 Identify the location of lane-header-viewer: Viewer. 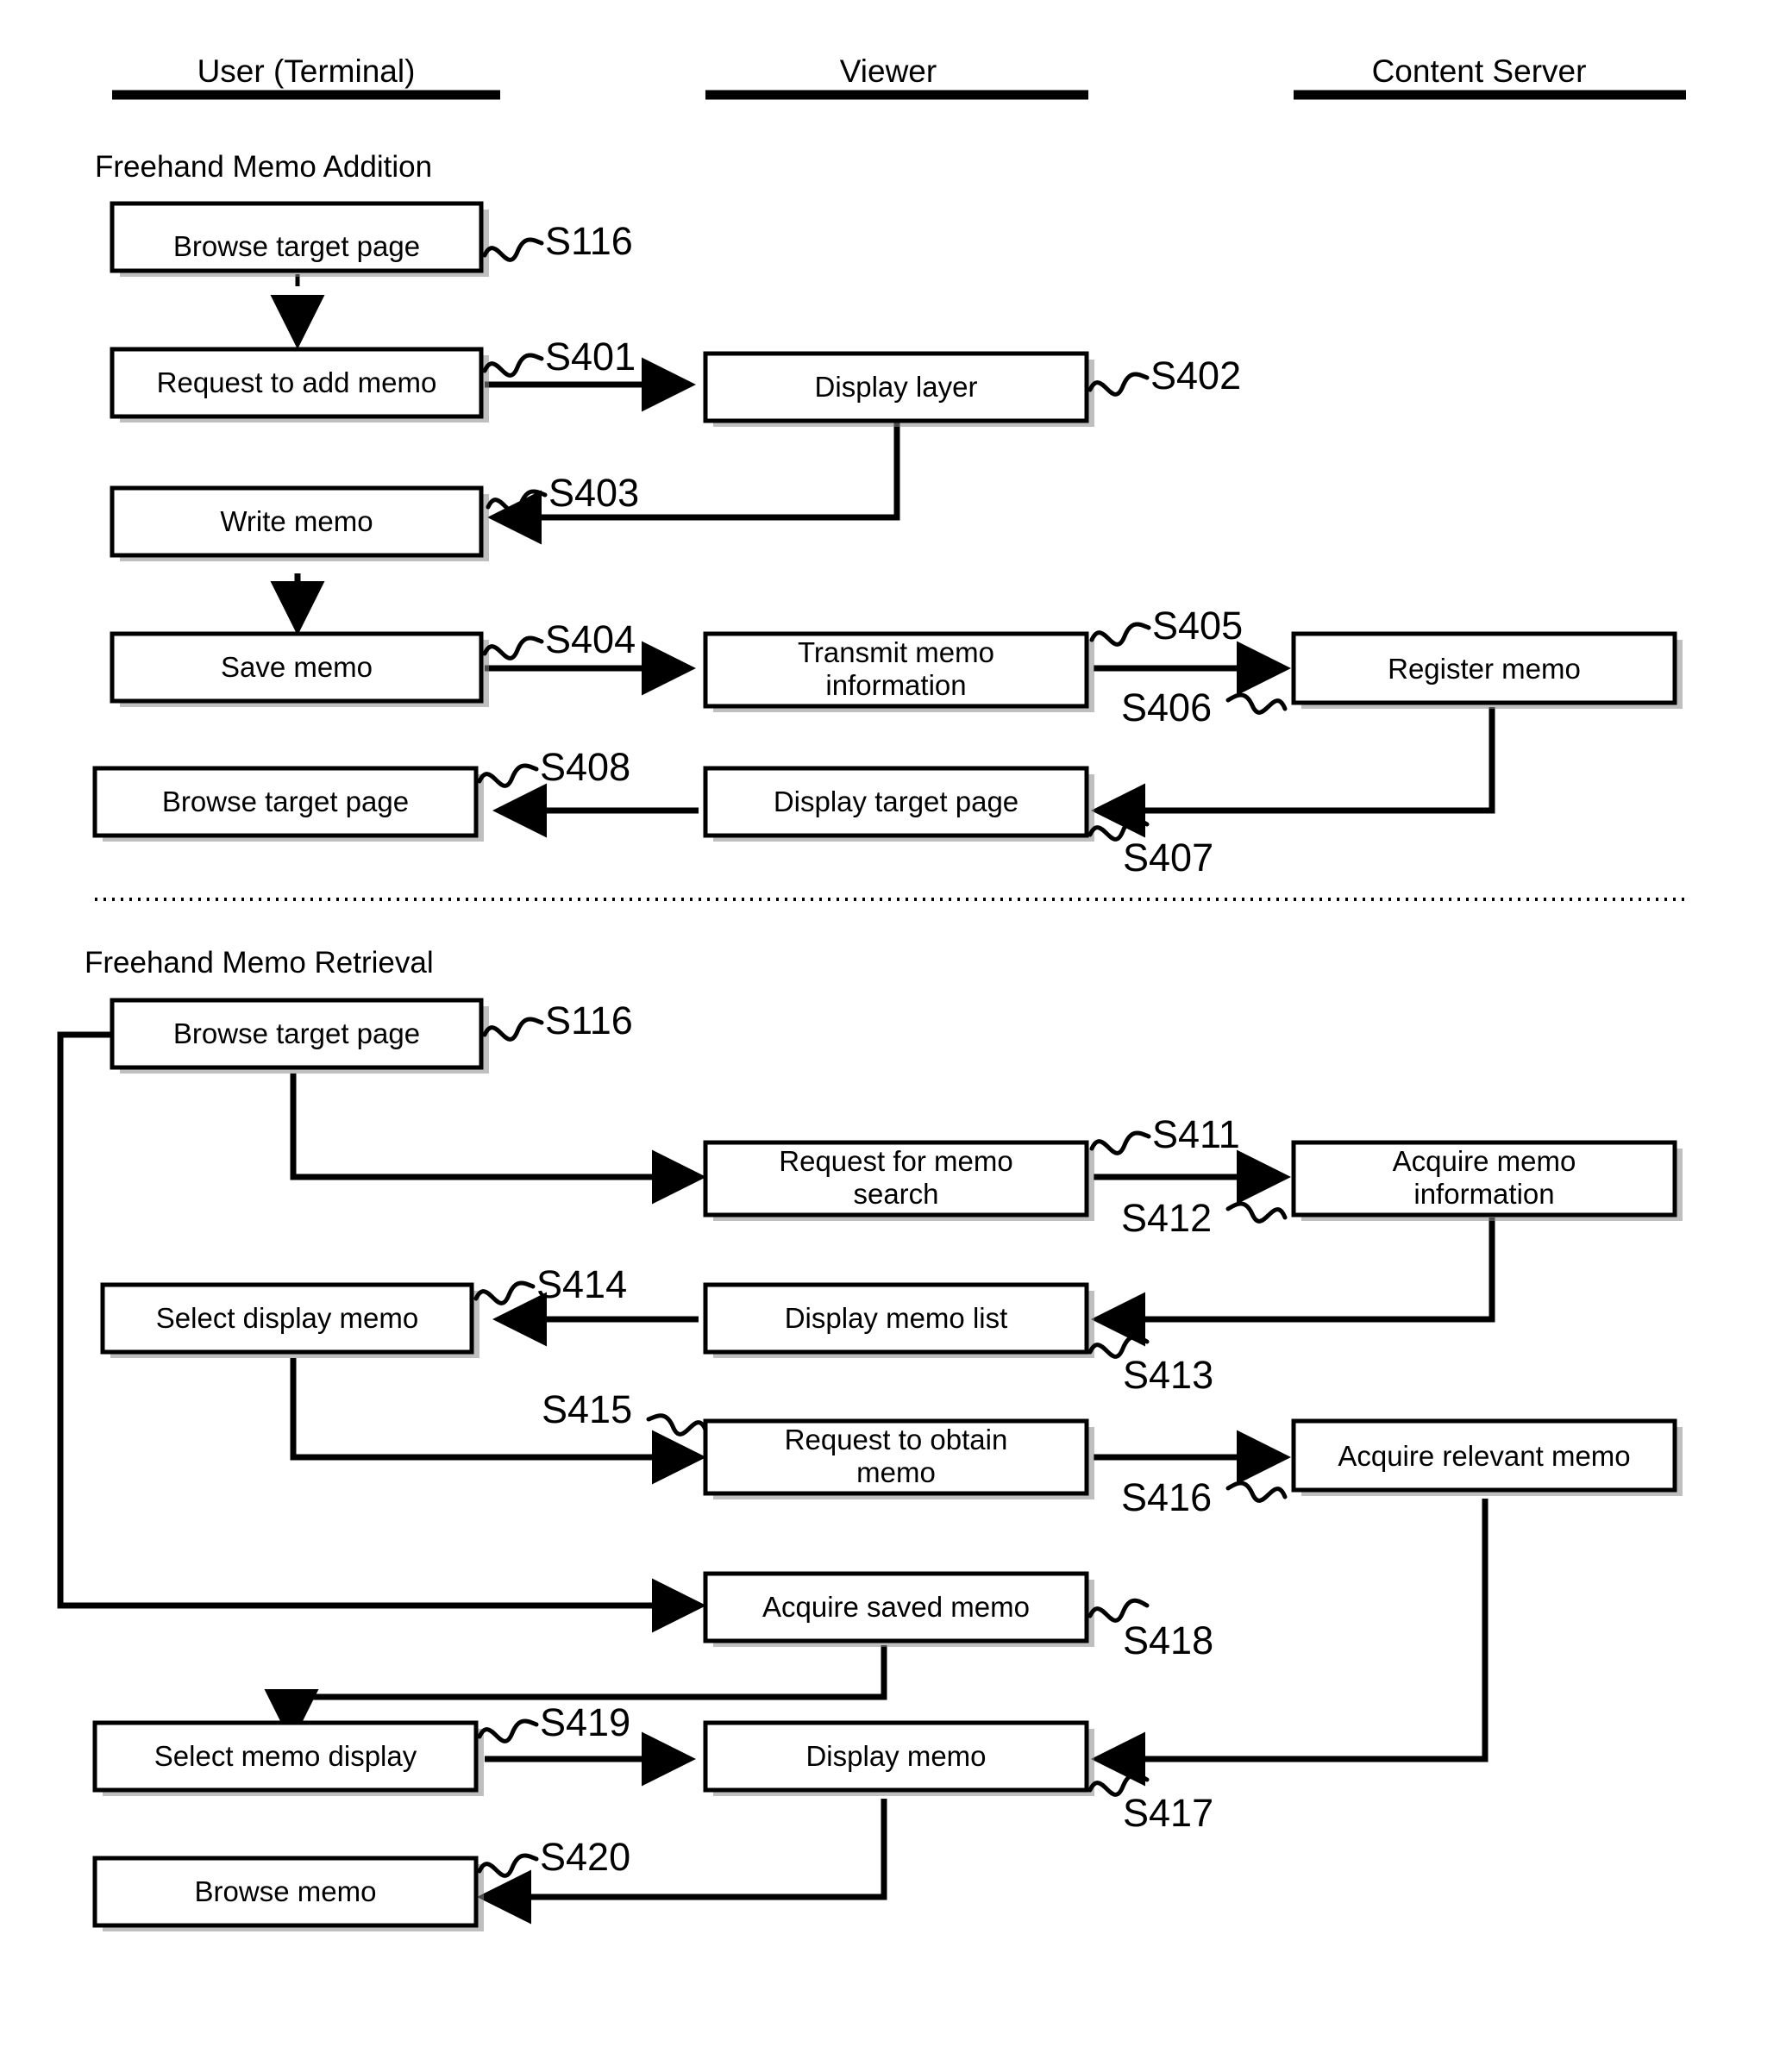
(897, 76).